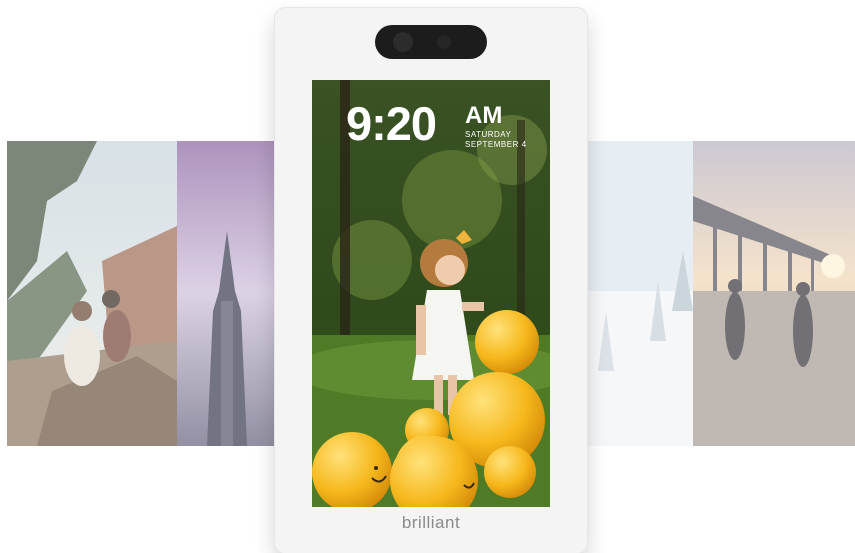  What do you see at coordinates (226, 293) in the screenshot?
I see `tower-photo` at bounding box center [226, 293].